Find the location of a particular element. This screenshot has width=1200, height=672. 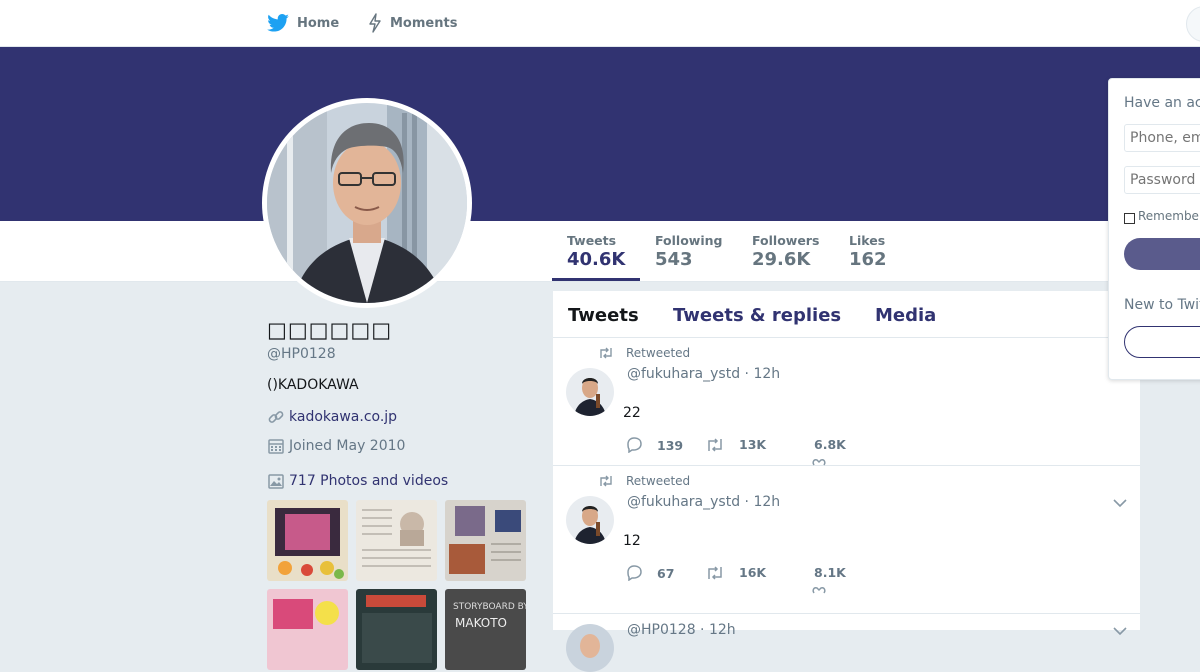

profile-url-row: kadokawa.co.jp is located at coordinates (332, 417).